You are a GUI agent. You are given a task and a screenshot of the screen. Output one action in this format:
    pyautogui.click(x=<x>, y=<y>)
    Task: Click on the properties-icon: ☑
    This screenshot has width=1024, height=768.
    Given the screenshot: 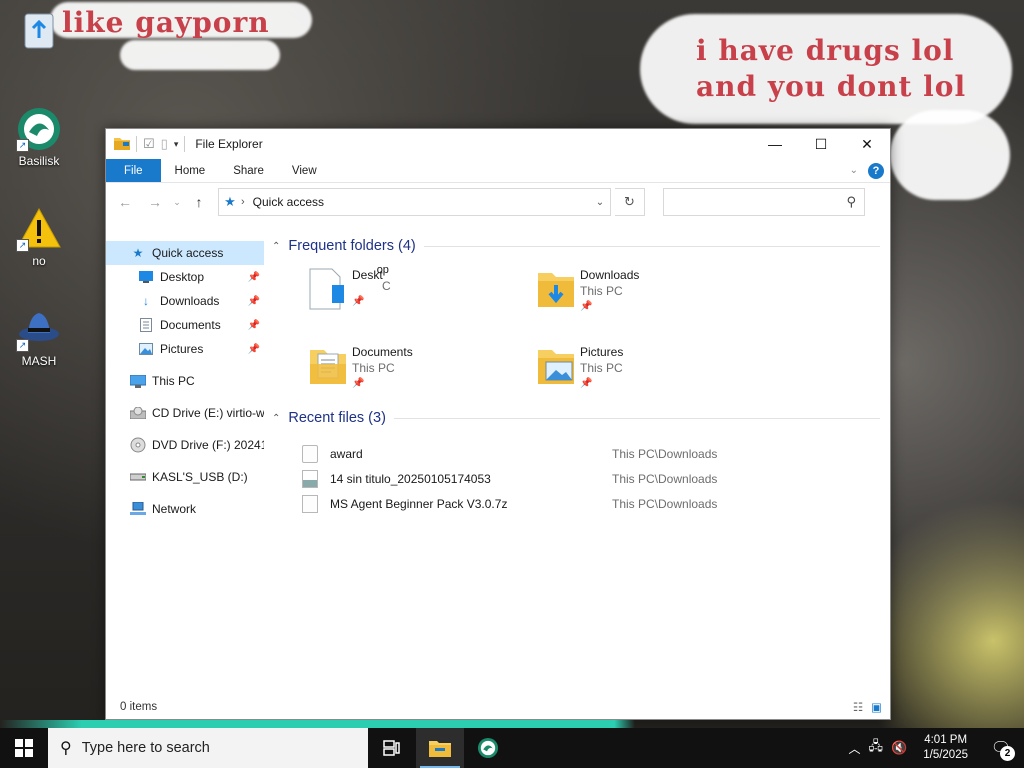 What is the action you would take?
    pyautogui.click(x=149, y=144)
    